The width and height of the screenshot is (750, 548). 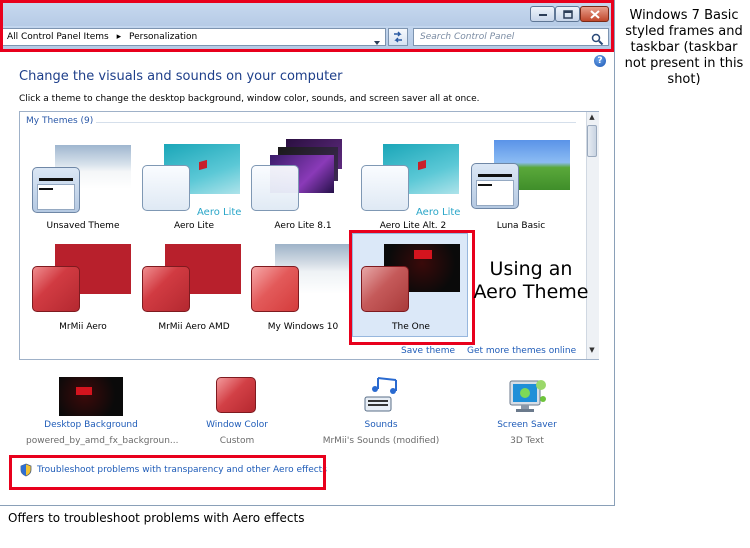 I want to click on group-divider, so click(x=336, y=122).